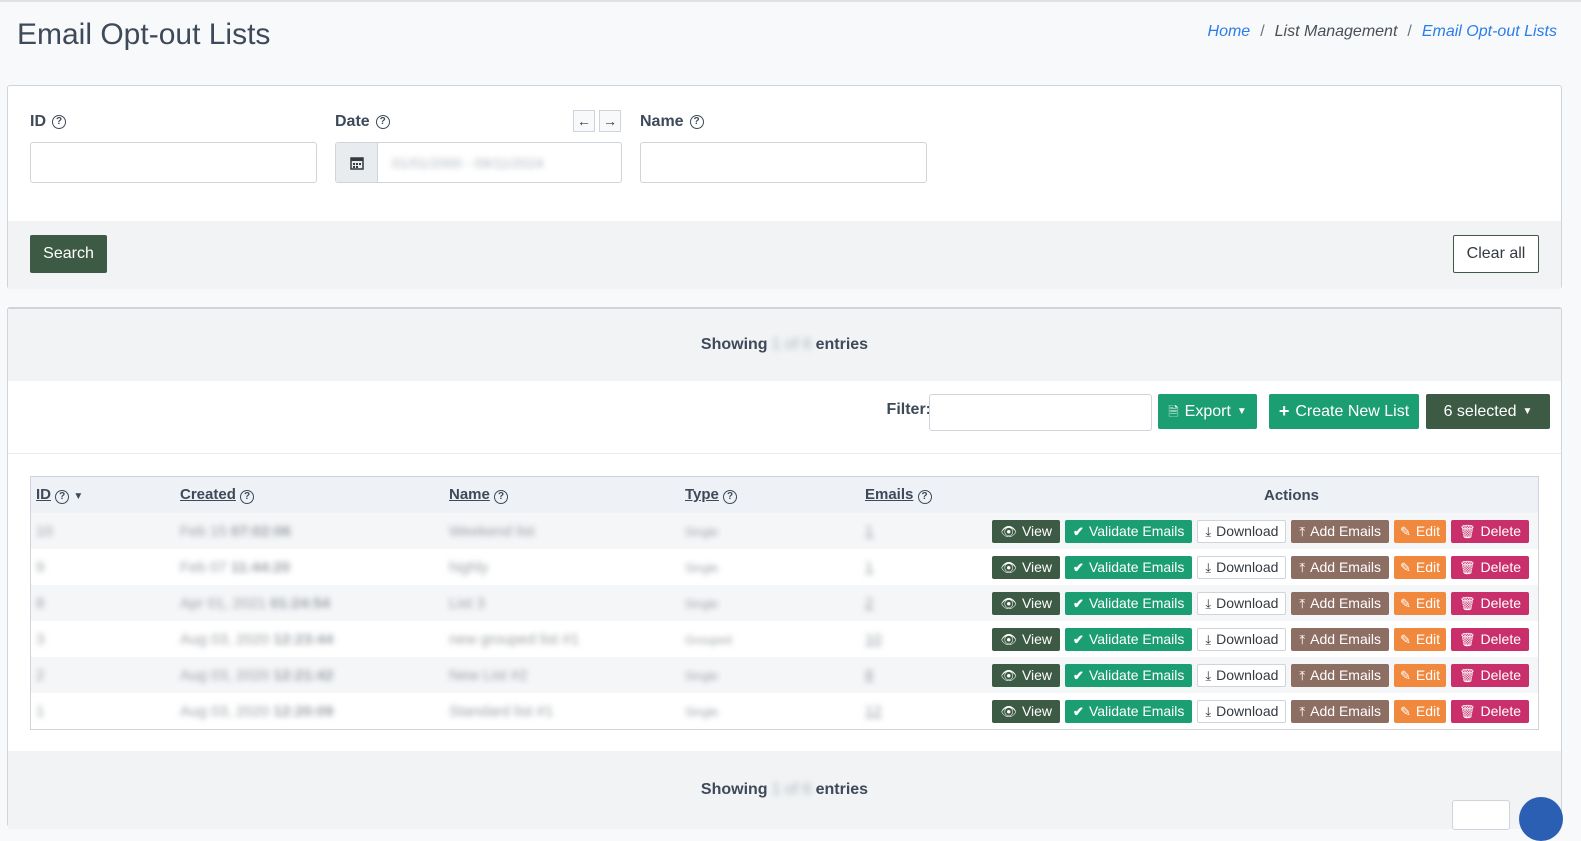  I want to click on date-range-input: 01/01/2000 - 09/11/2024, so click(478, 162).